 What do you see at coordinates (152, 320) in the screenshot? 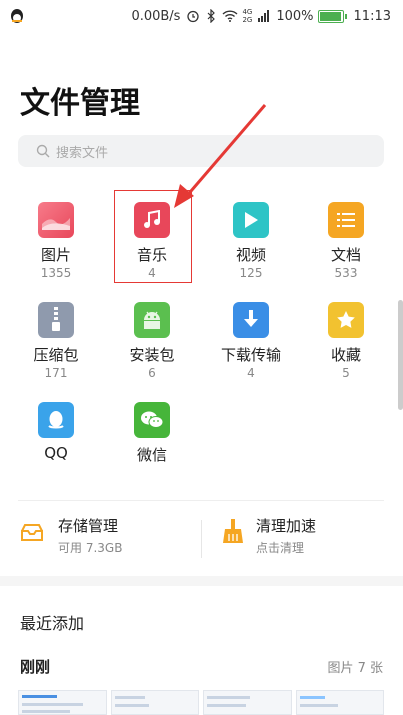
I see `android-icon` at bounding box center [152, 320].